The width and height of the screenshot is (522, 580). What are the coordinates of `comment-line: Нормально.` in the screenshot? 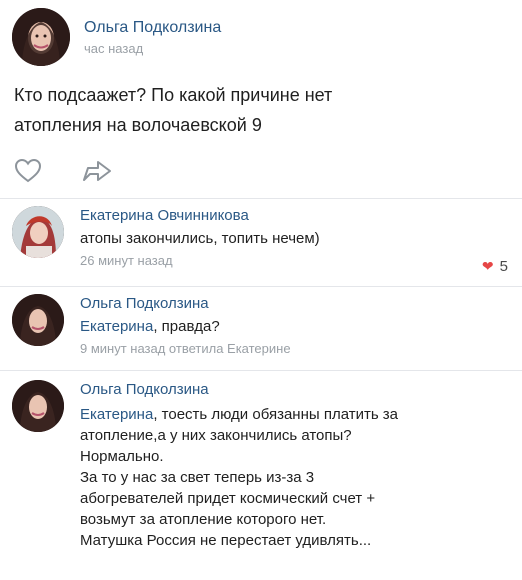 It's located at (122, 456).